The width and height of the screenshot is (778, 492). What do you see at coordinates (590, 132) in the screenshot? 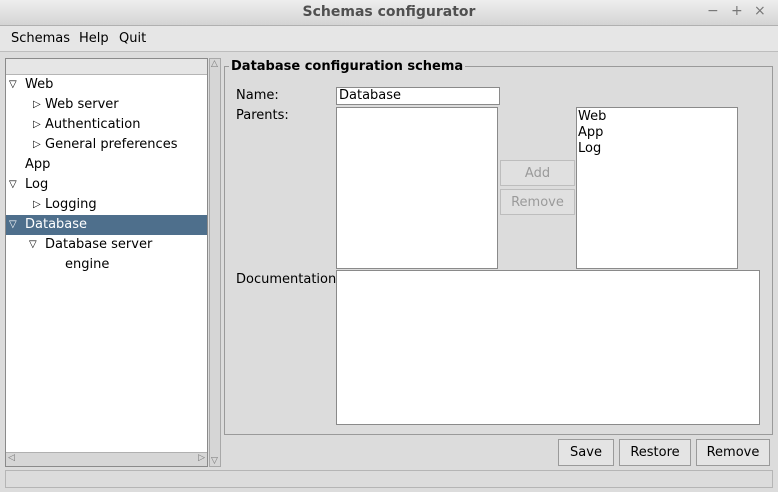
I see `list-item: App` at bounding box center [590, 132].